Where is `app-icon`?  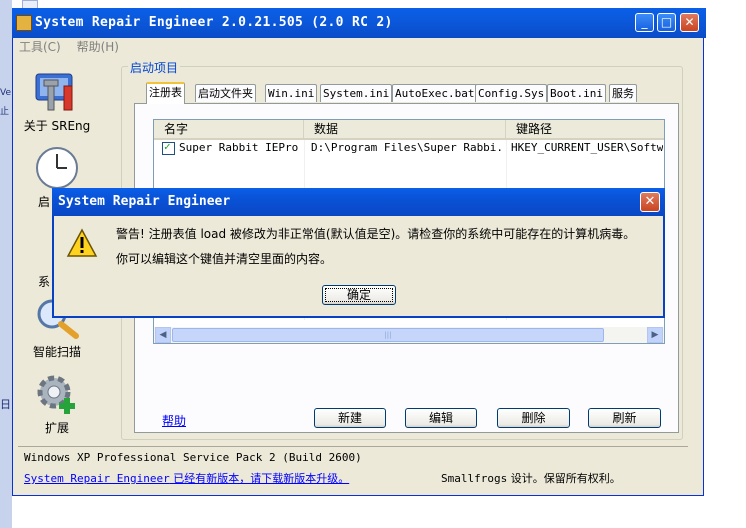 app-icon is located at coordinates (24, 23).